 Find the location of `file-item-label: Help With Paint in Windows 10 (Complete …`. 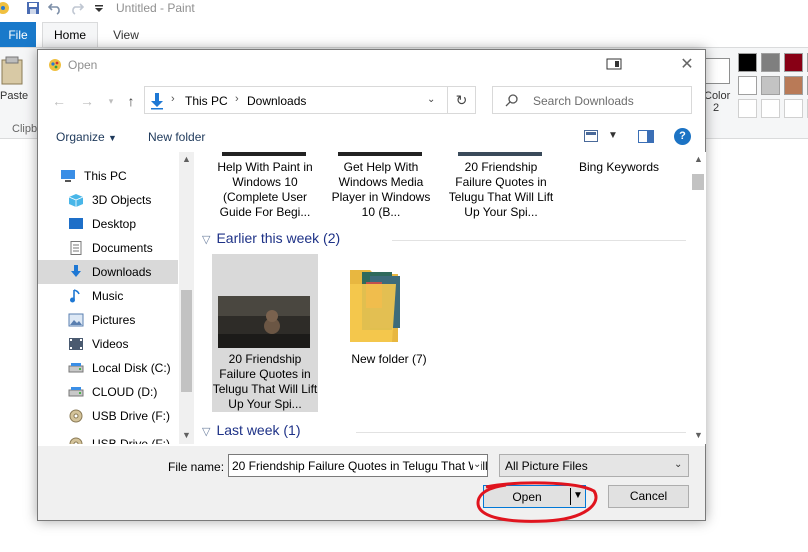

file-item-label: Help With Paint in Windows 10 (Complete … is located at coordinates (265, 189).